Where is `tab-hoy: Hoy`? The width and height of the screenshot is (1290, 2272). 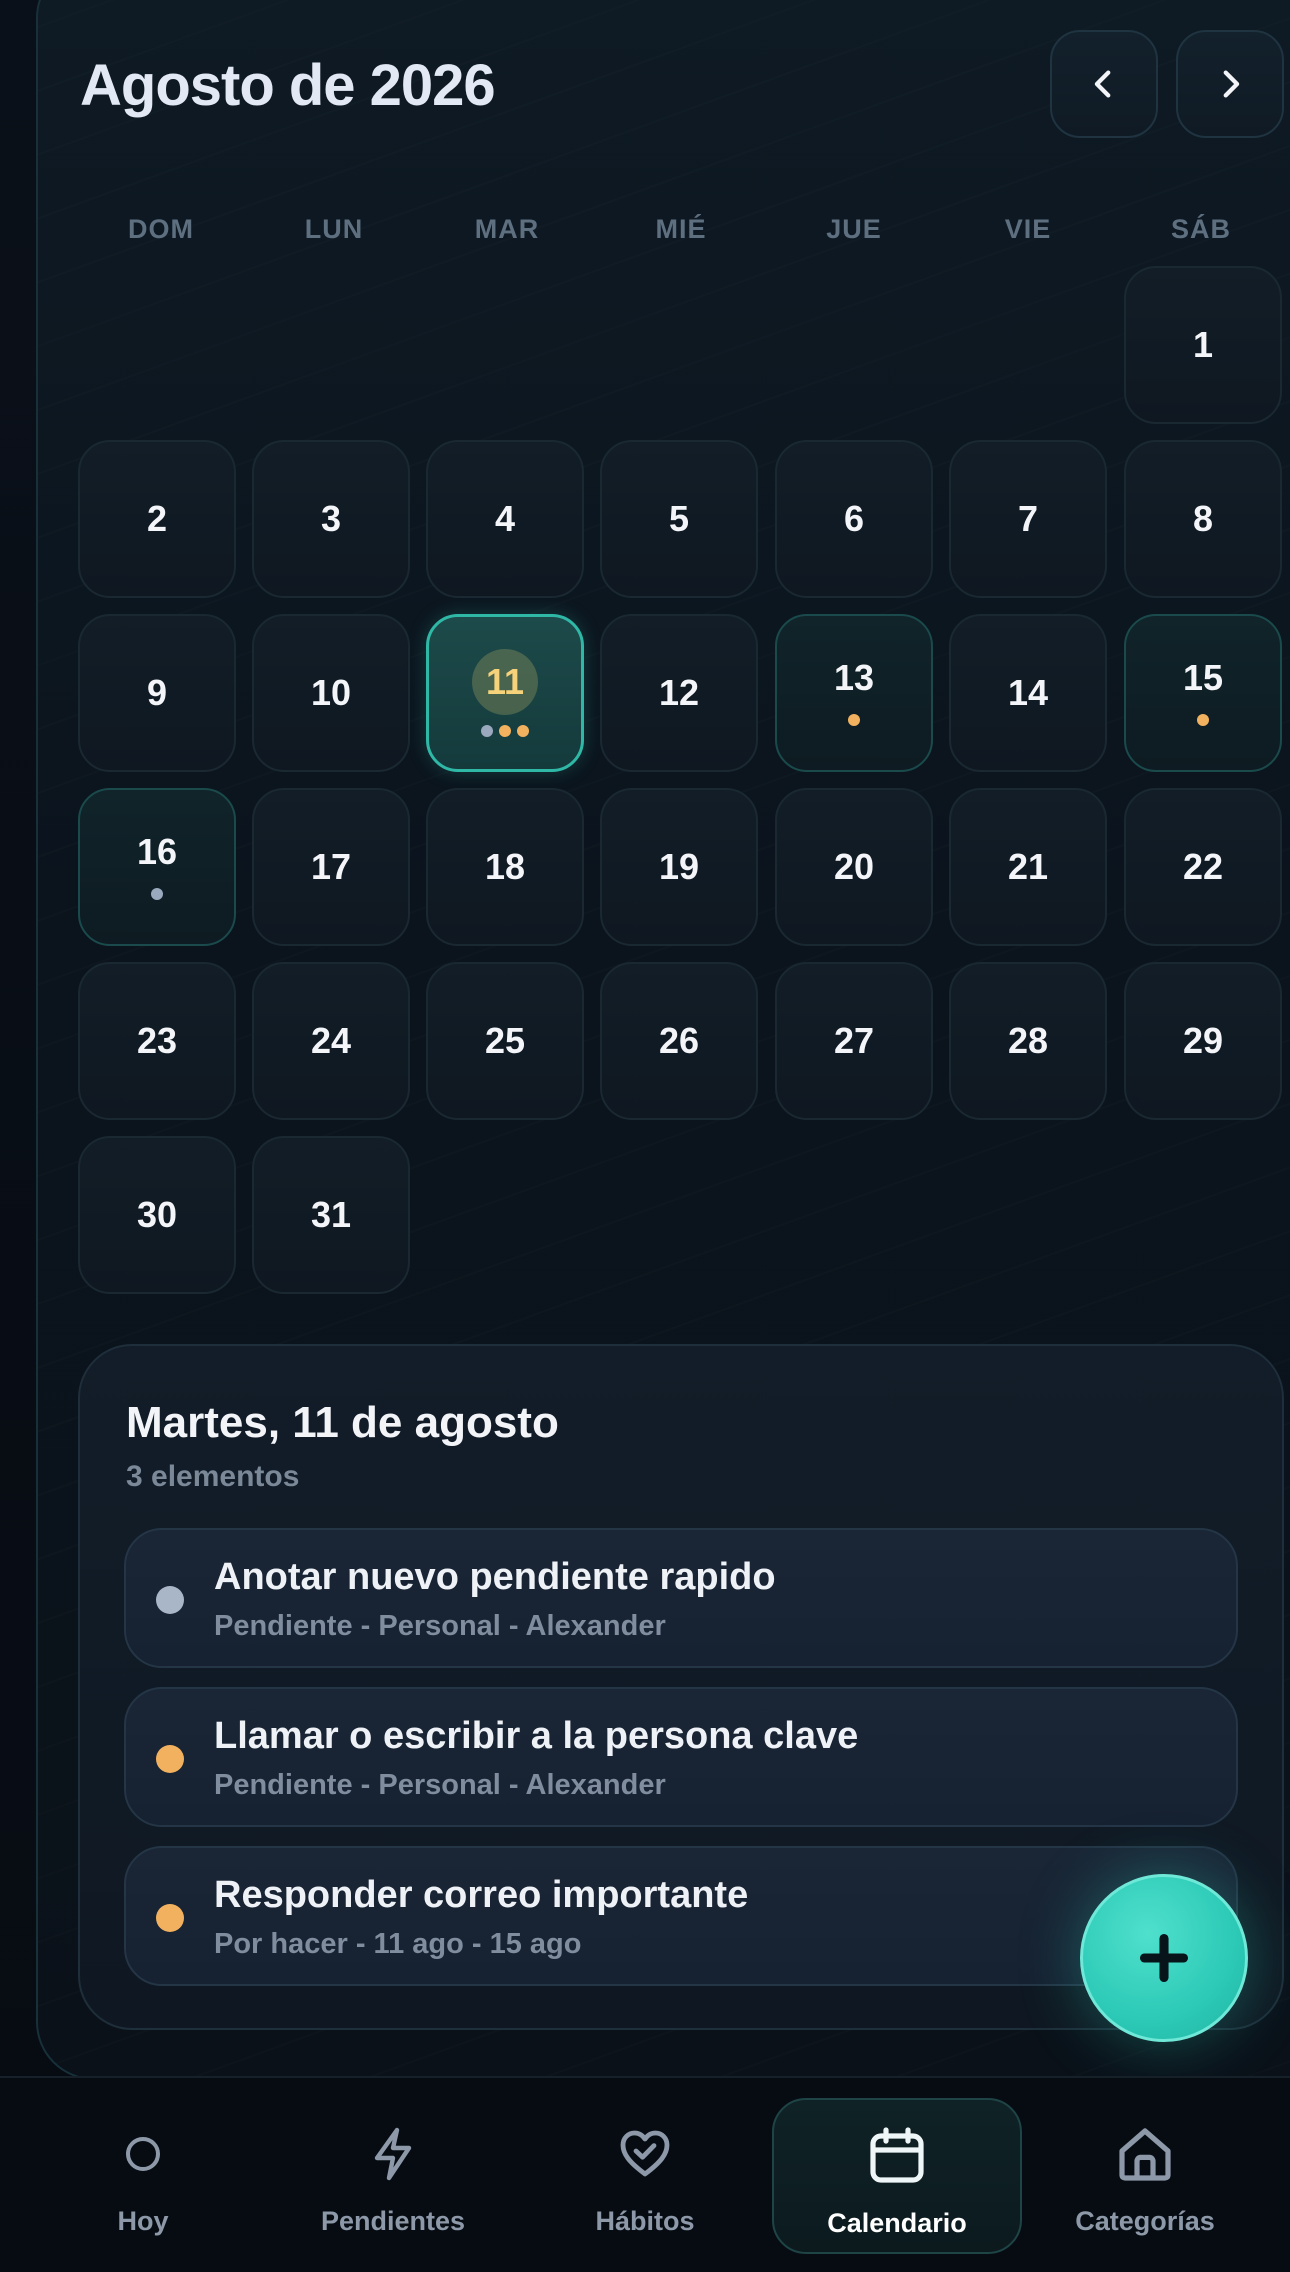
tab-hoy: Hoy is located at coordinates (143, 2176).